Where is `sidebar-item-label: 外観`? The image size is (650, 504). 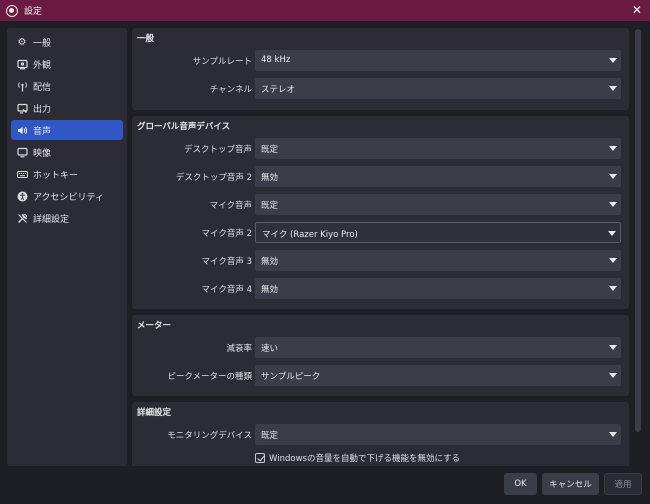
sidebar-item-label: 外観 is located at coordinates (42, 64).